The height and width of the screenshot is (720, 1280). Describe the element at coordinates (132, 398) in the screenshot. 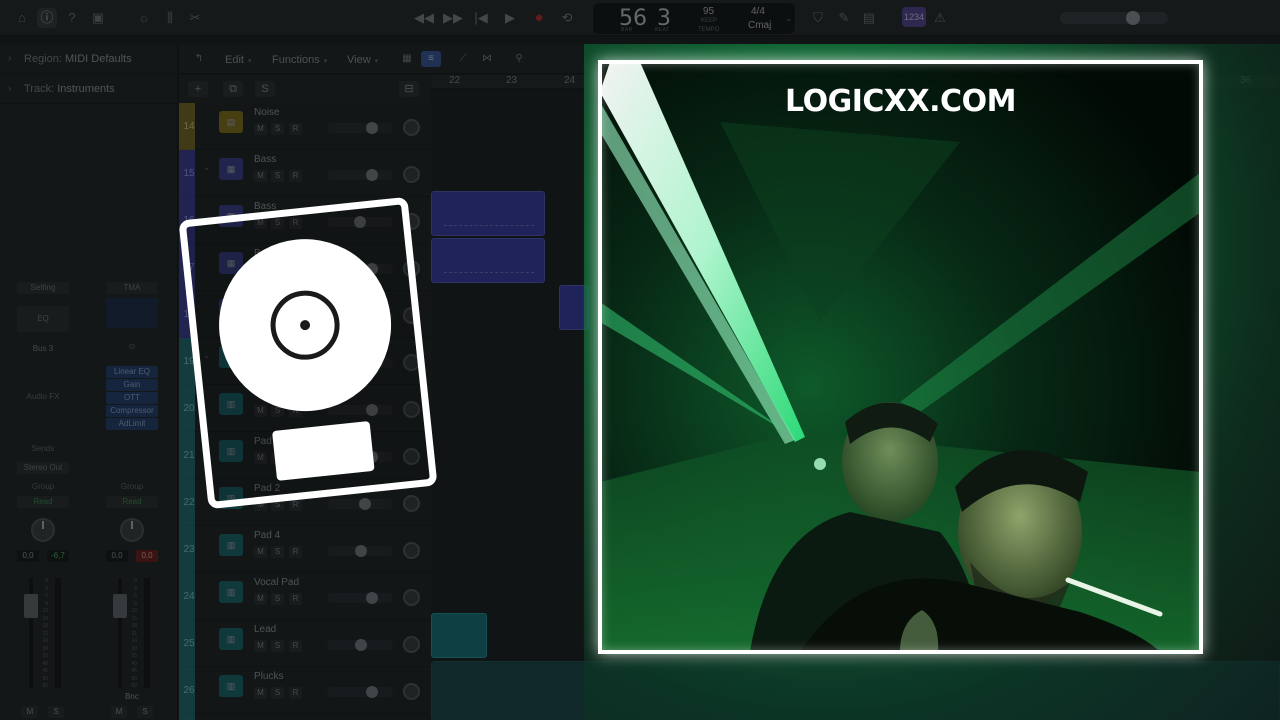

I see `audio-fx-slot: OTT` at that location.